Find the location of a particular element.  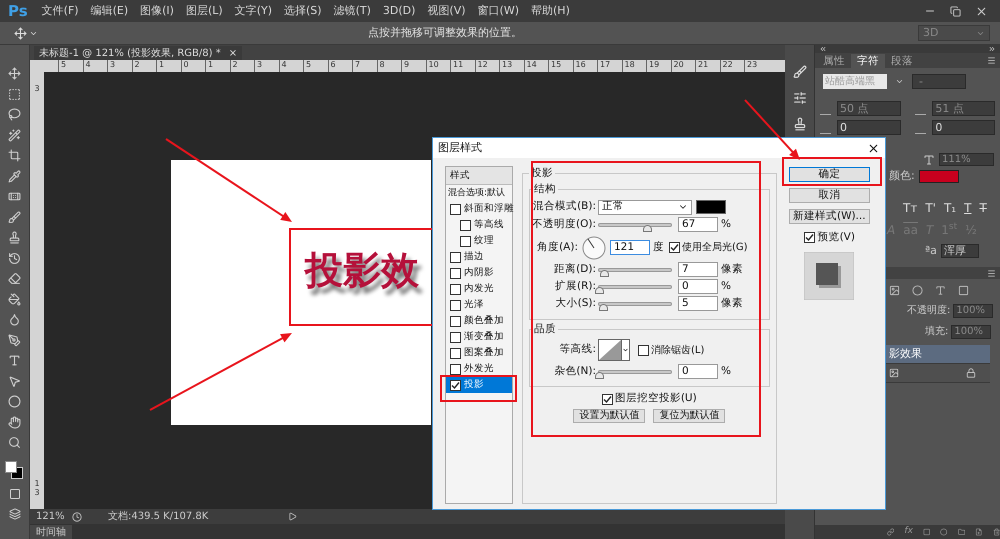

layer-name: 影效果 is located at coordinates (905, 354).